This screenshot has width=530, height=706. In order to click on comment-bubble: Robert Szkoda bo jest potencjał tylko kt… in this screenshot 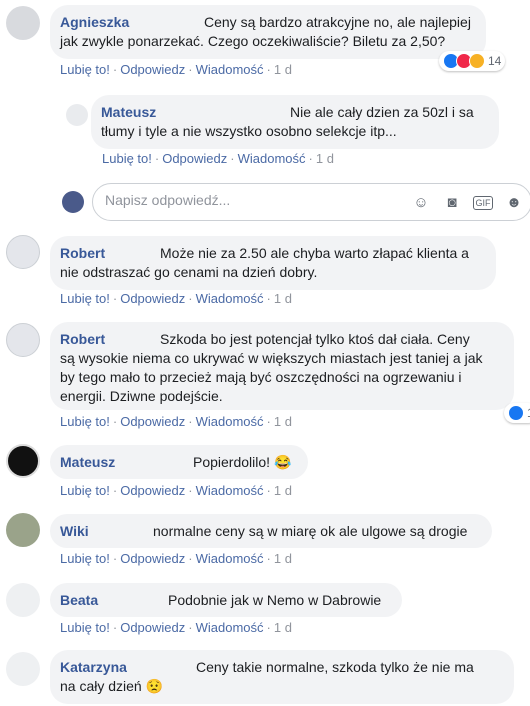, I will do `click(282, 366)`.